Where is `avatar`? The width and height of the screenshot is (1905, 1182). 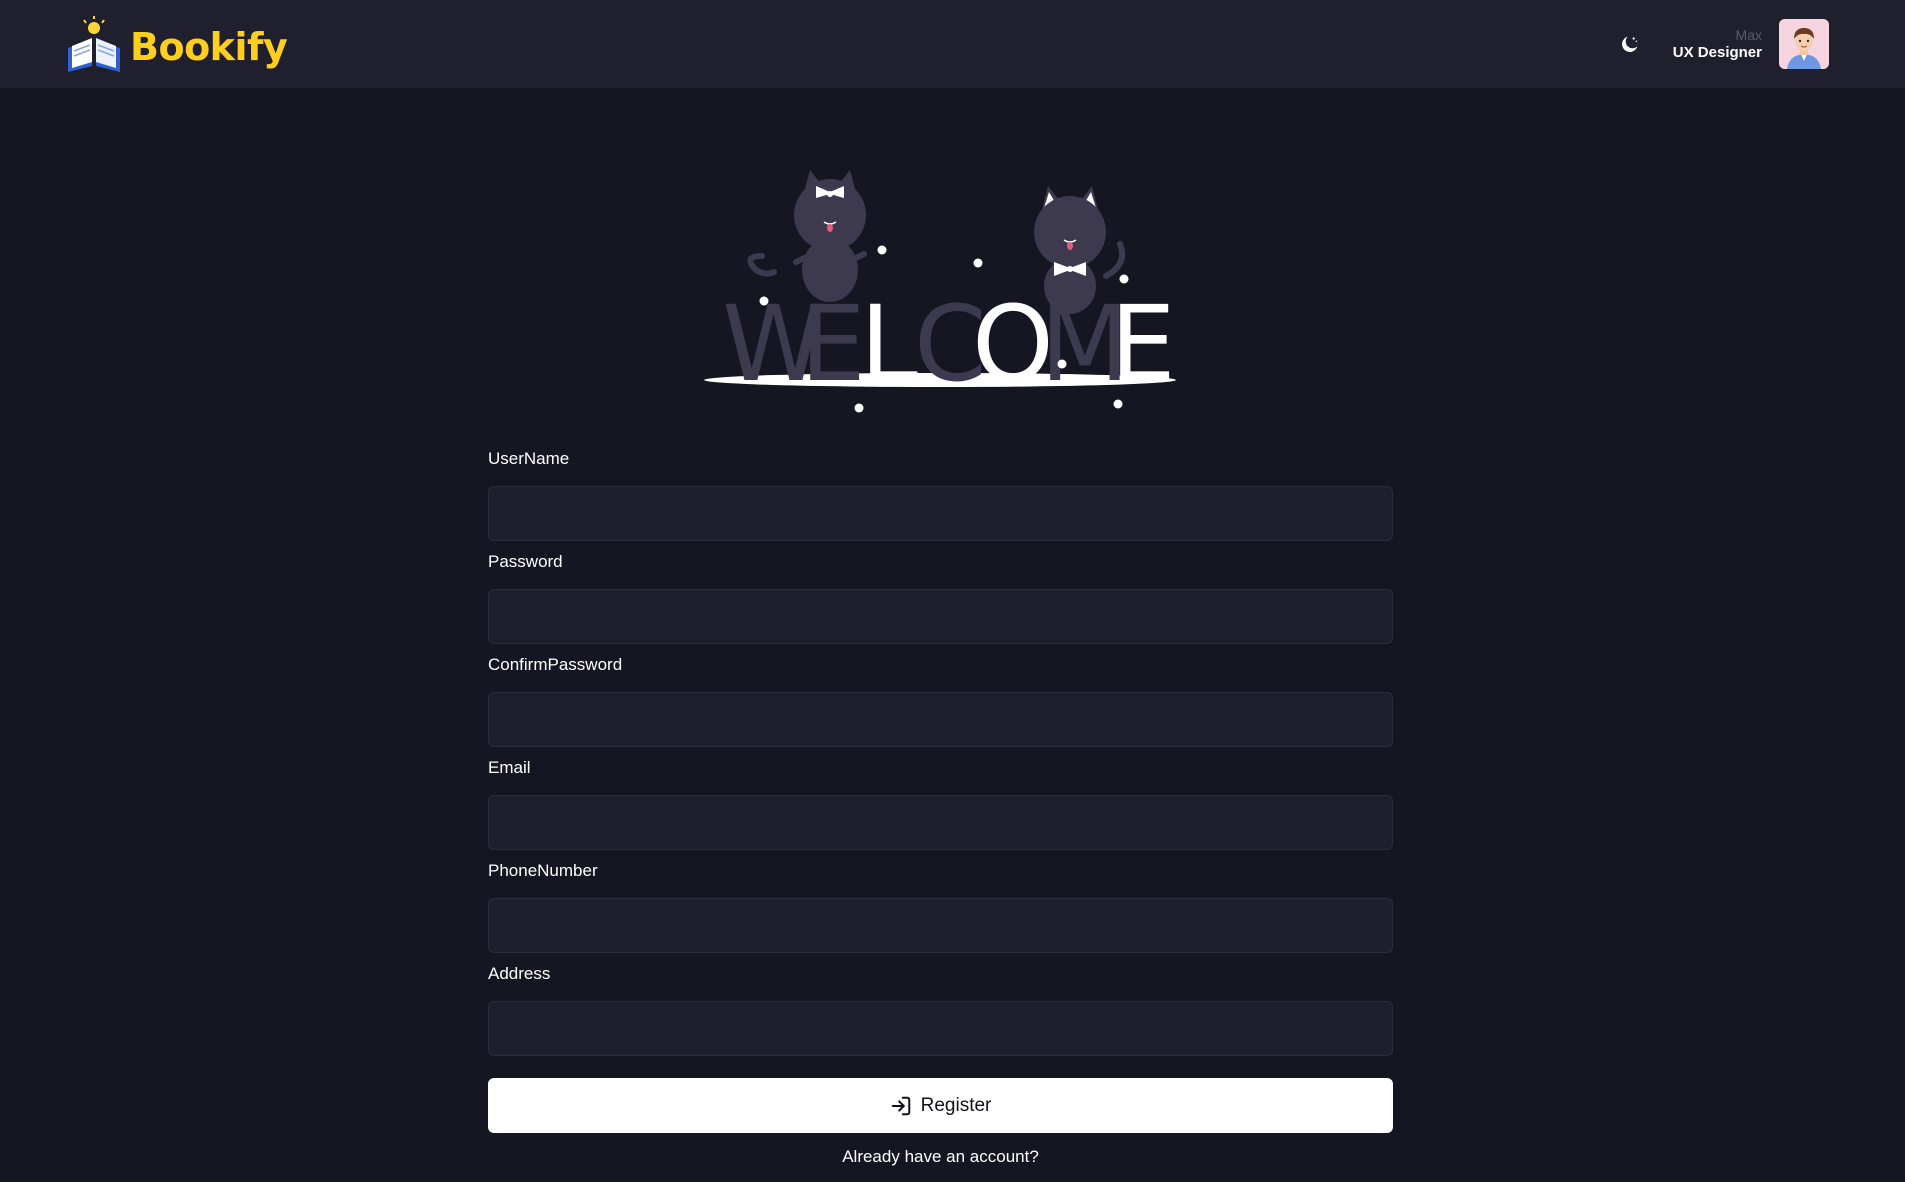
avatar is located at coordinates (1804, 44).